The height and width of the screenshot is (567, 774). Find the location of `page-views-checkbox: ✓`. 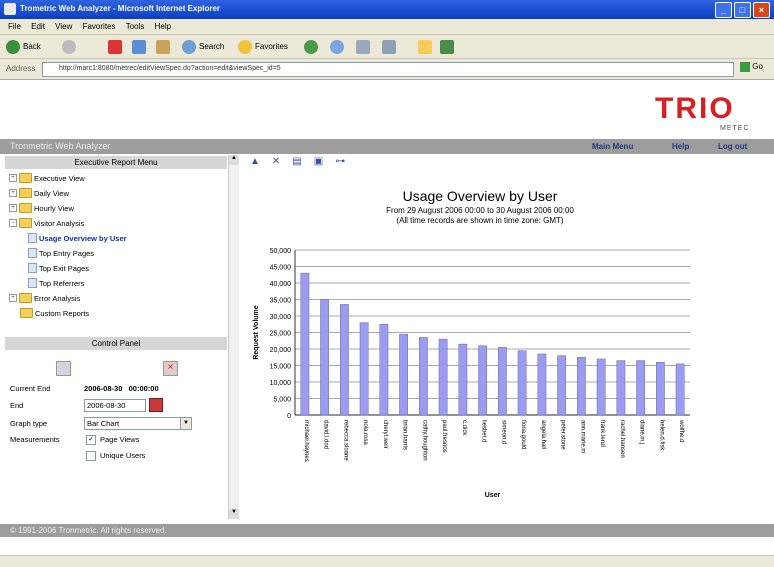

page-views-checkbox: ✓ is located at coordinates (91, 440).